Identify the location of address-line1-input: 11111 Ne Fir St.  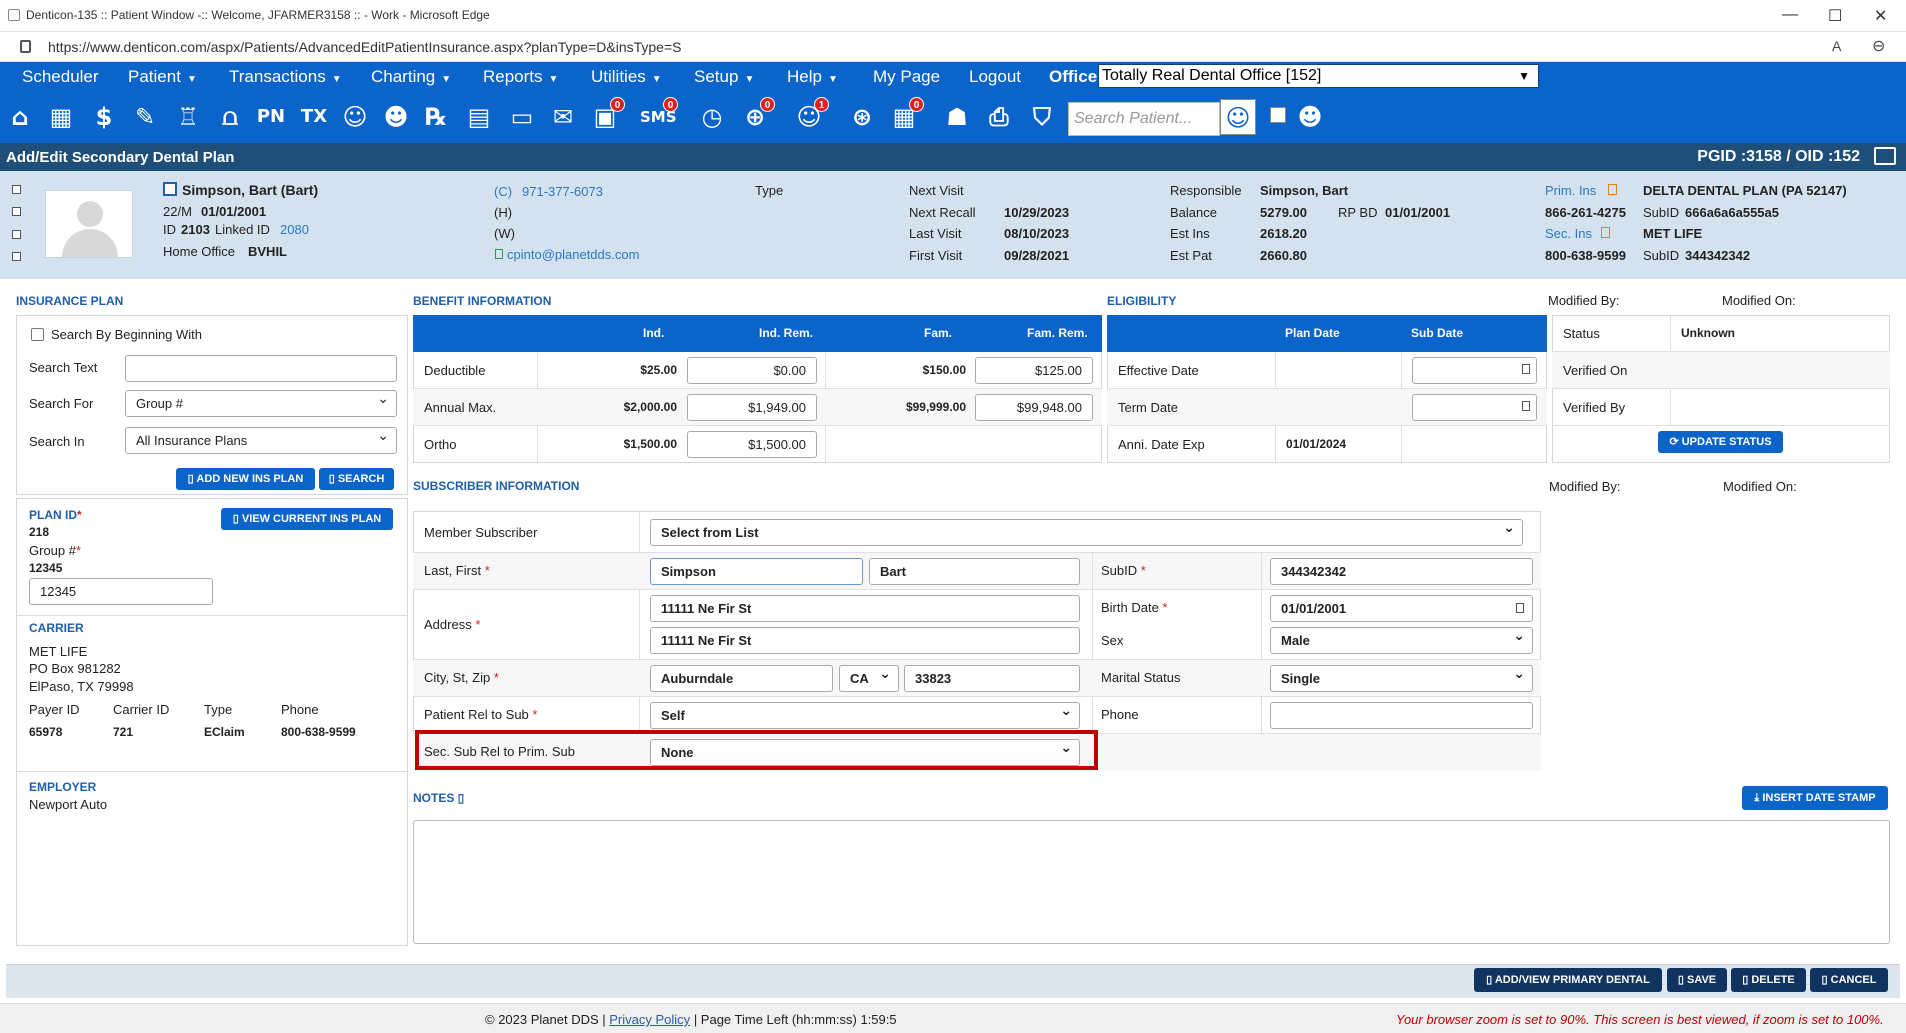
(865, 608).